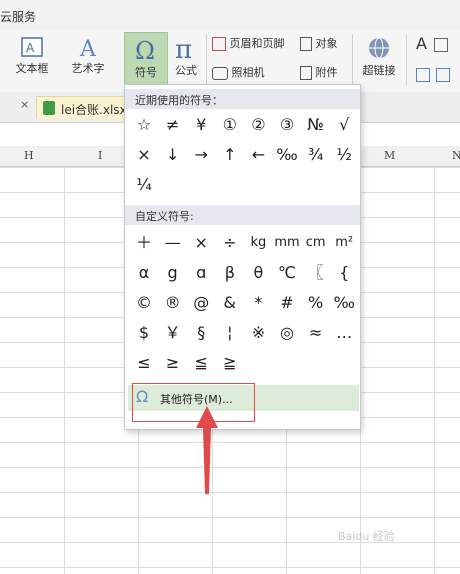  Describe the element at coordinates (29, 155) in the screenshot. I see `column-h-header: H` at that location.